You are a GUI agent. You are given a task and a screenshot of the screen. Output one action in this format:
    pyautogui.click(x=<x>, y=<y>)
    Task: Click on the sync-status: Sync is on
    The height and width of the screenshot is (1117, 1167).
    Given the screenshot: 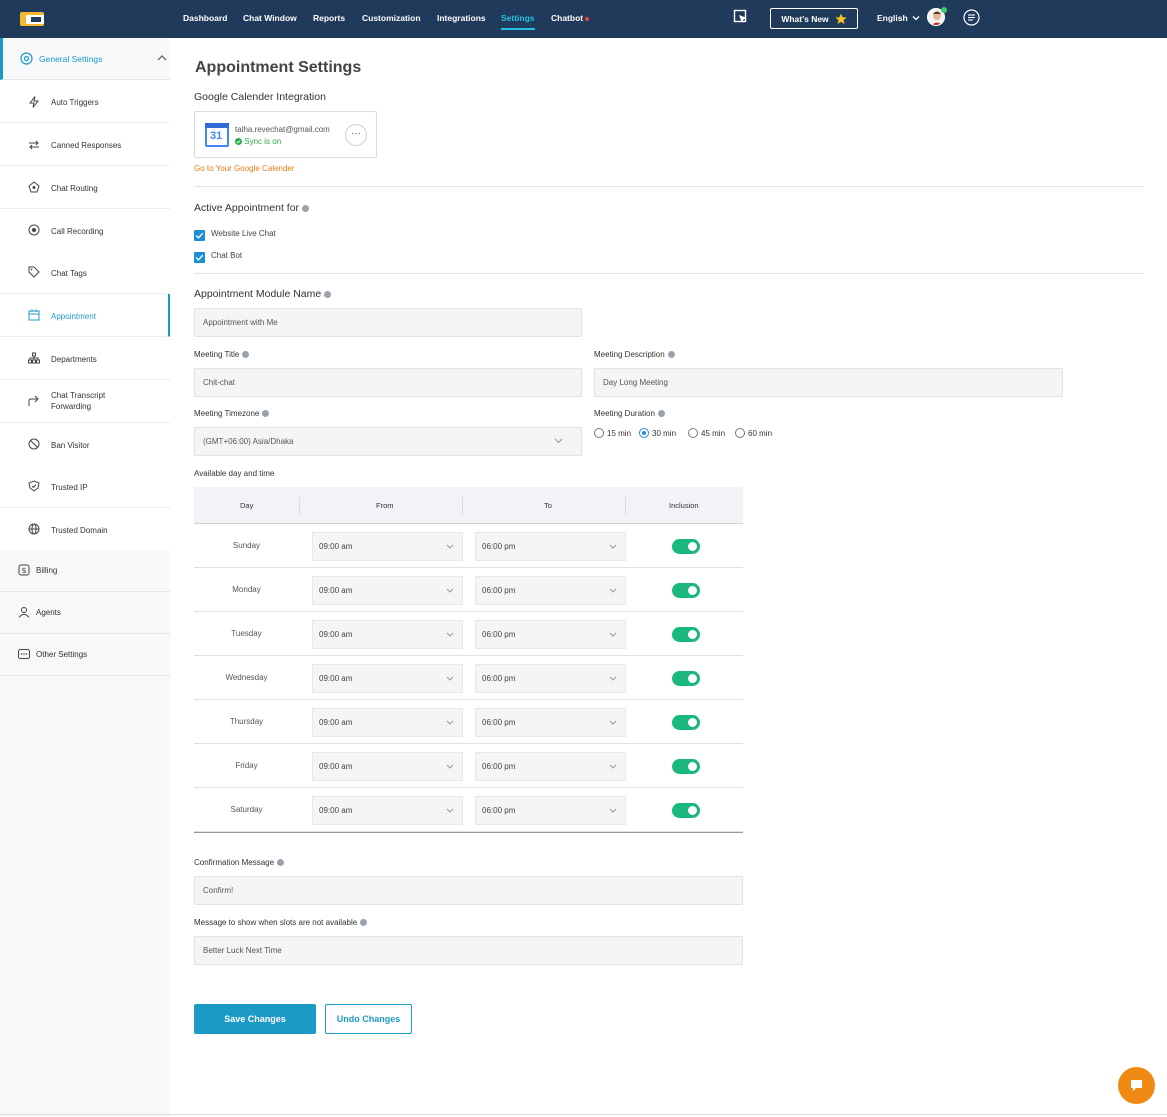 What is the action you would take?
    pyautogui.click(x=258, y=141)
    